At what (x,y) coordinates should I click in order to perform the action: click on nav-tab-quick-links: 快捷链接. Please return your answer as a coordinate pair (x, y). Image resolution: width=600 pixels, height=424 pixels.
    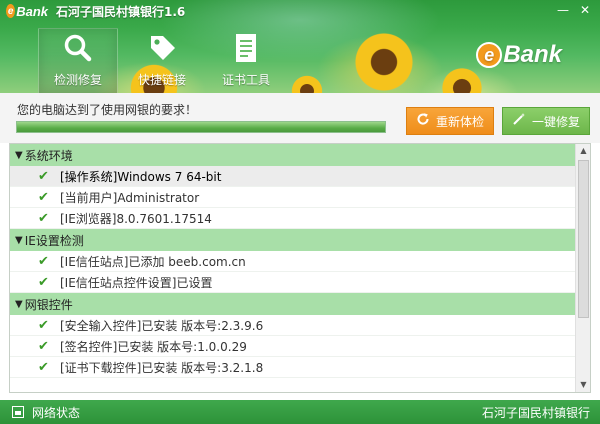
    Looking at the image, I should click on (162, 60).